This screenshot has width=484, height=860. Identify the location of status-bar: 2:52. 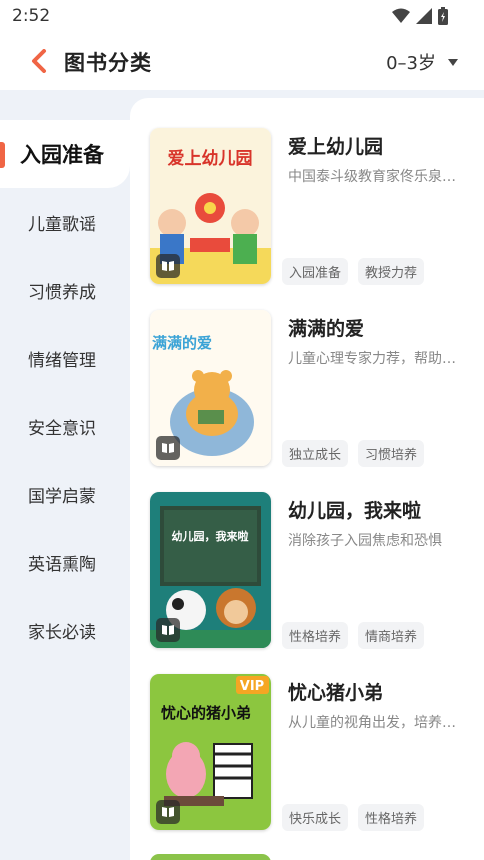
(242, 17).